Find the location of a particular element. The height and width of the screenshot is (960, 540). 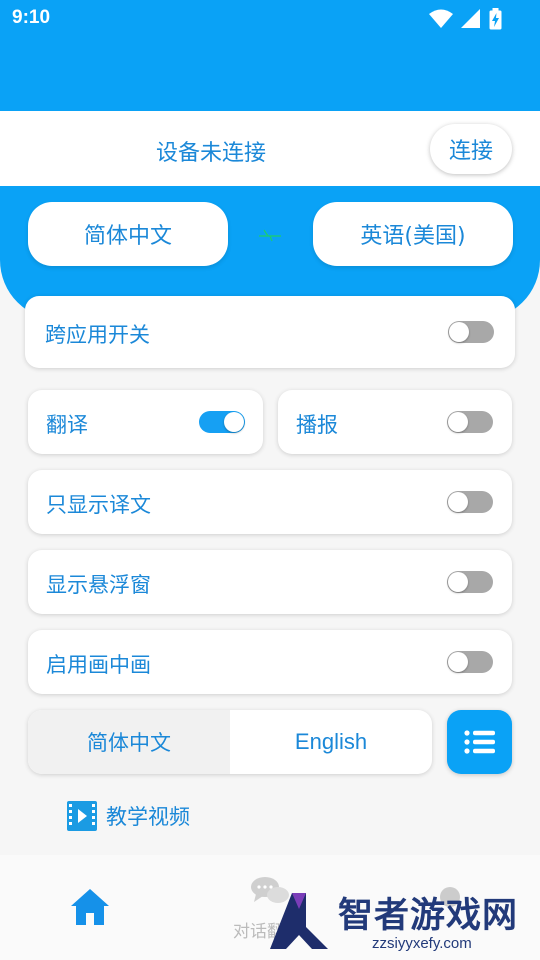

status-time: 9:10 is located at coordinates (31, 17).